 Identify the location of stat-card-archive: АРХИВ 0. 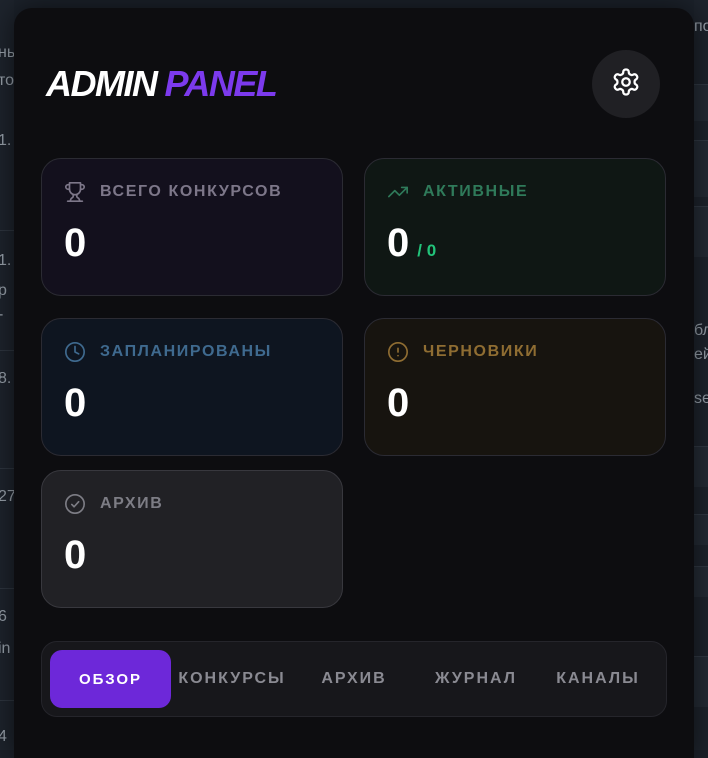
(192, 539).